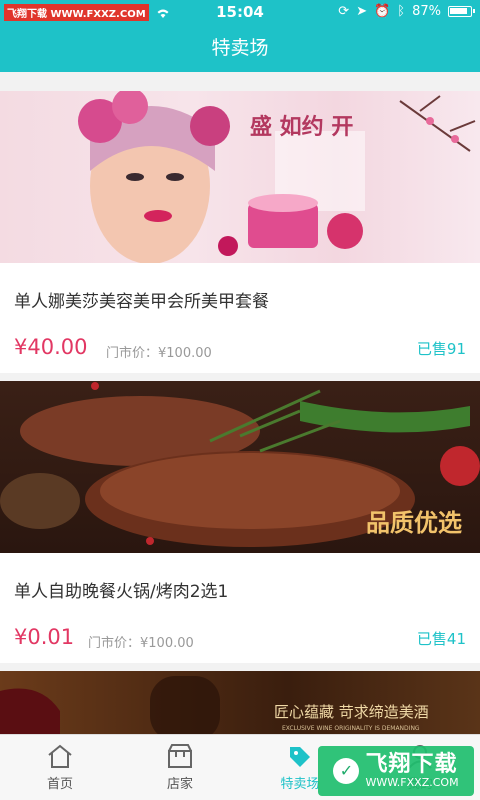 The width and height of the screenshot is (480, 800). I want to click on watermark-text: 飞翔下载 WWW.FXXZ.COM, so click(412, 770).